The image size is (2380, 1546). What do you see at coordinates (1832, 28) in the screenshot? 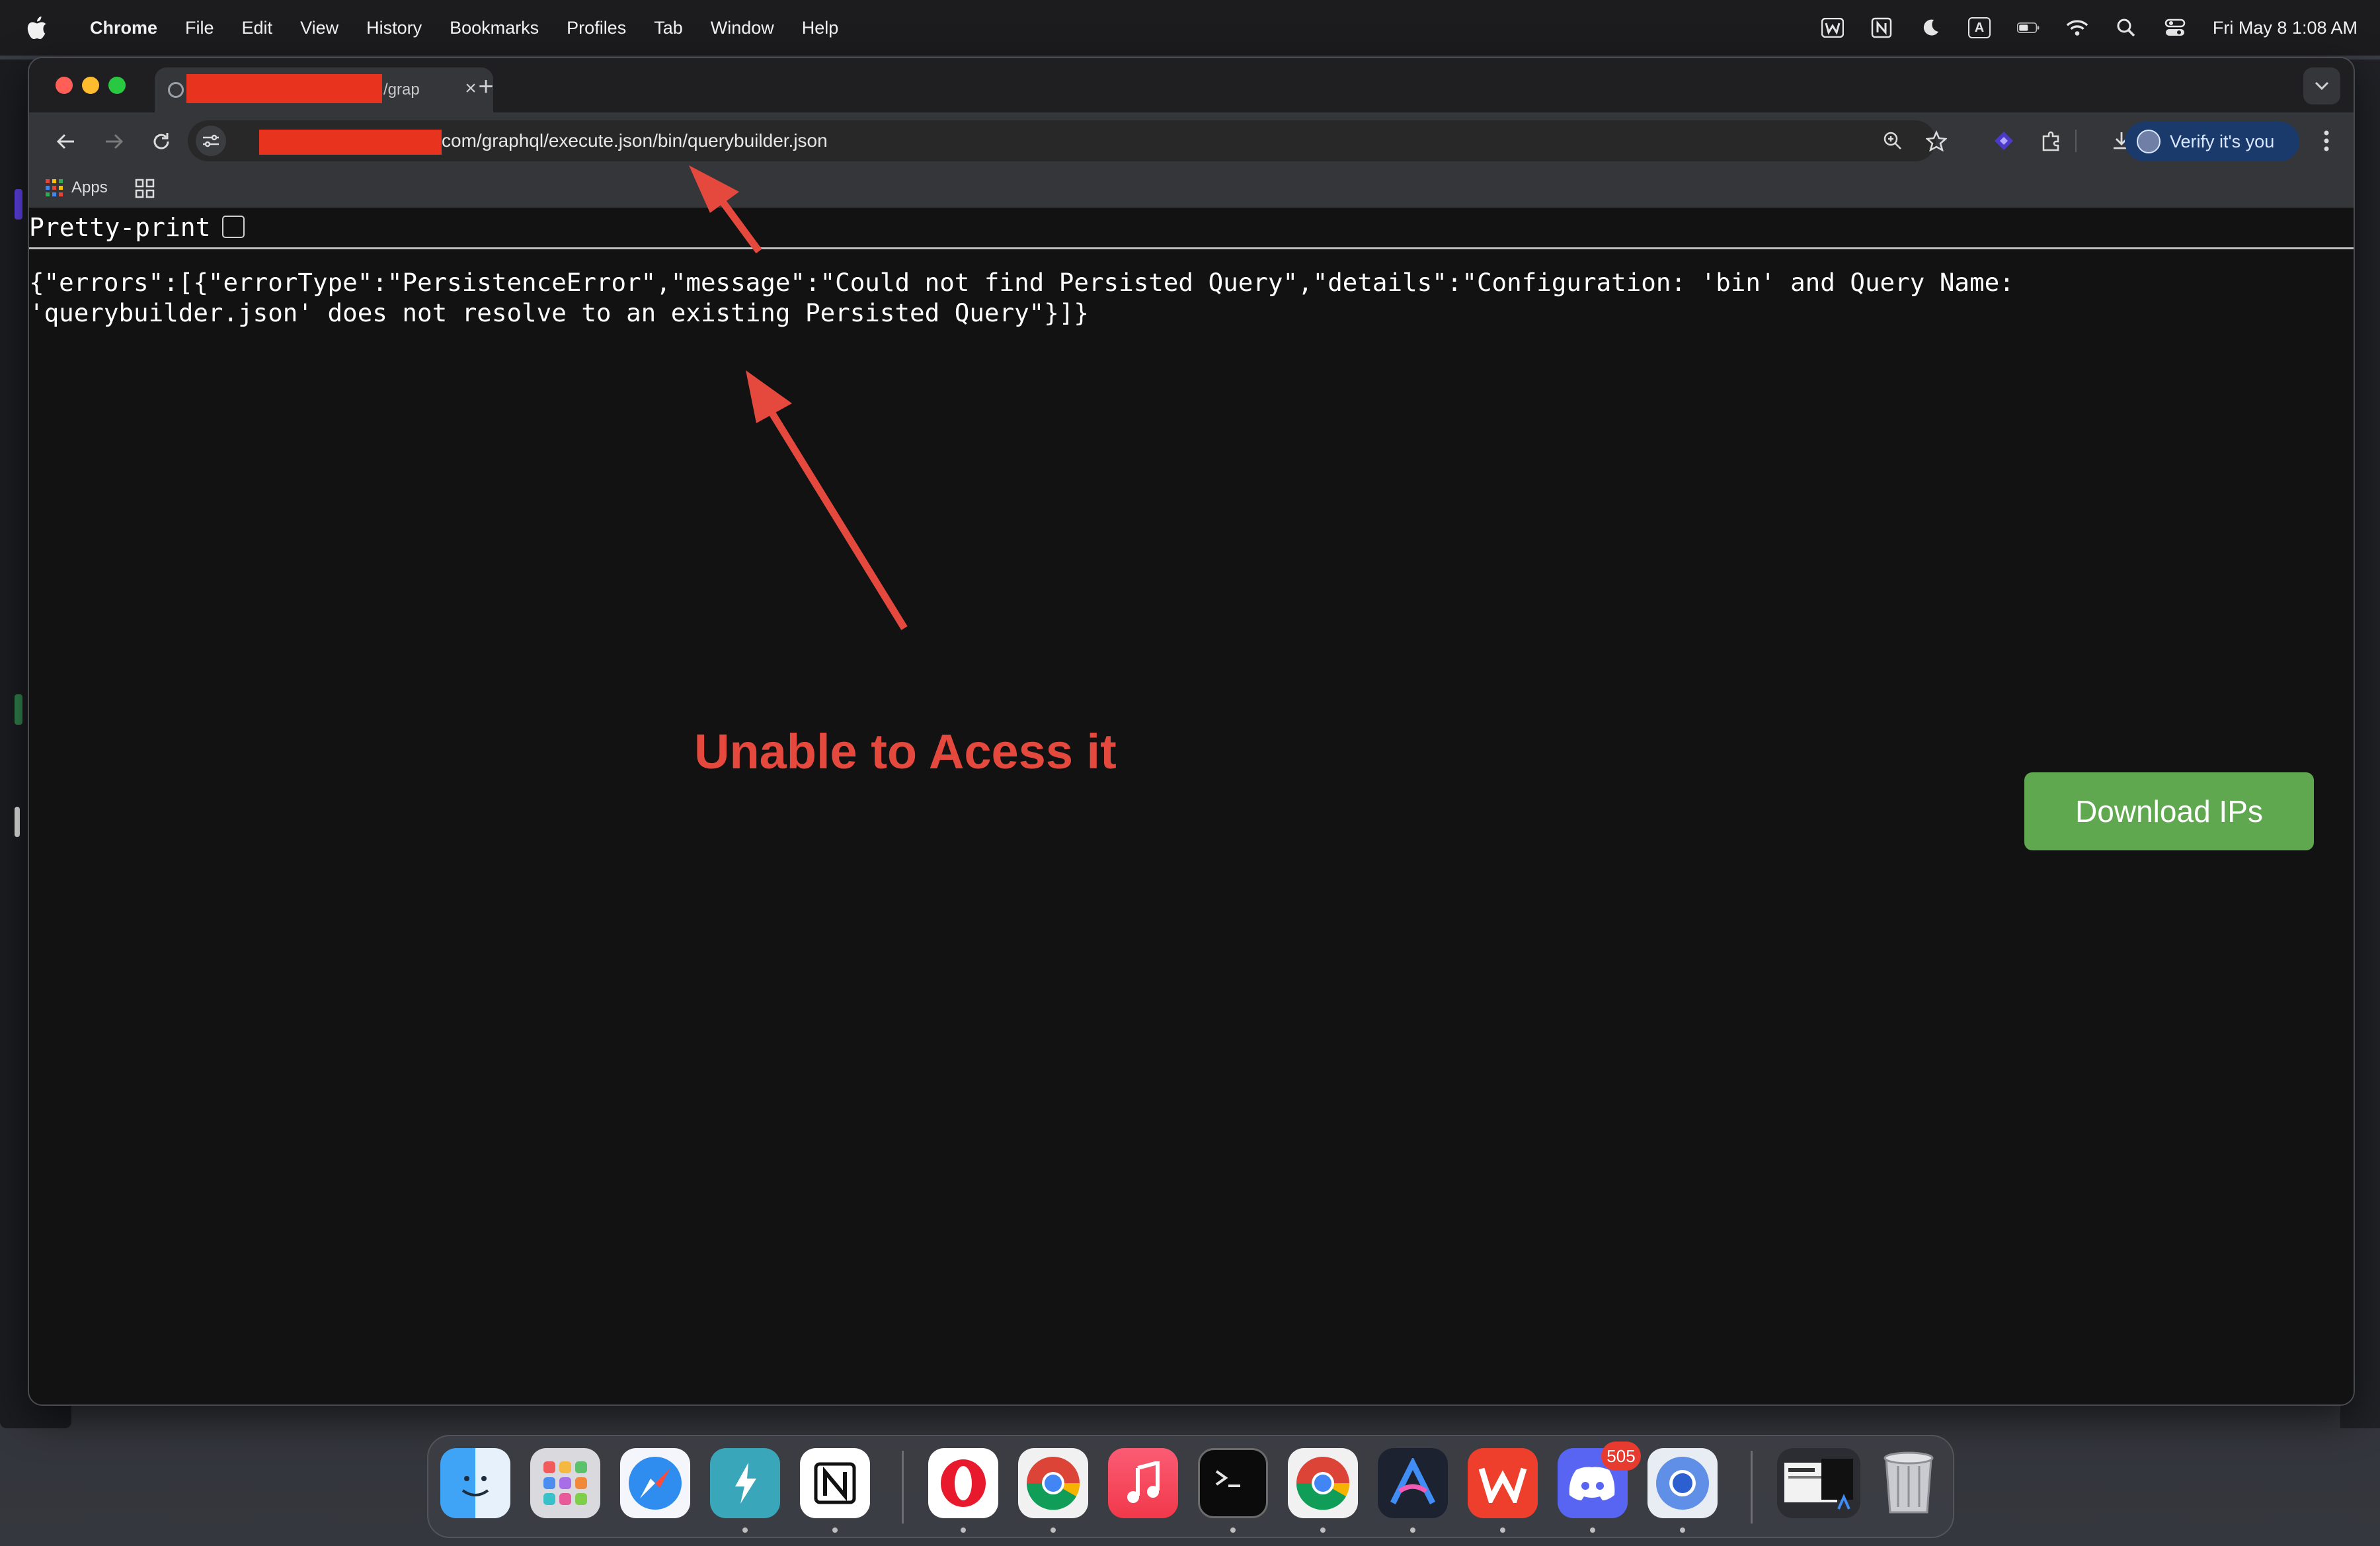
I see `wps-icon` at bounding box center [1832, 28].